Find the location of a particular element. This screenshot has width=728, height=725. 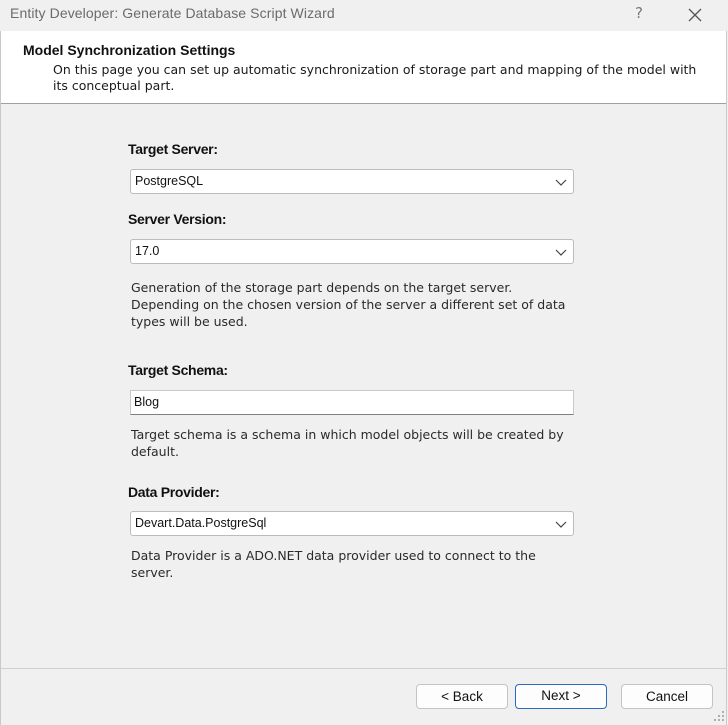

data-provider-dropdown: Devart.Data.PostgreSql is located at coordinates (352, 523).